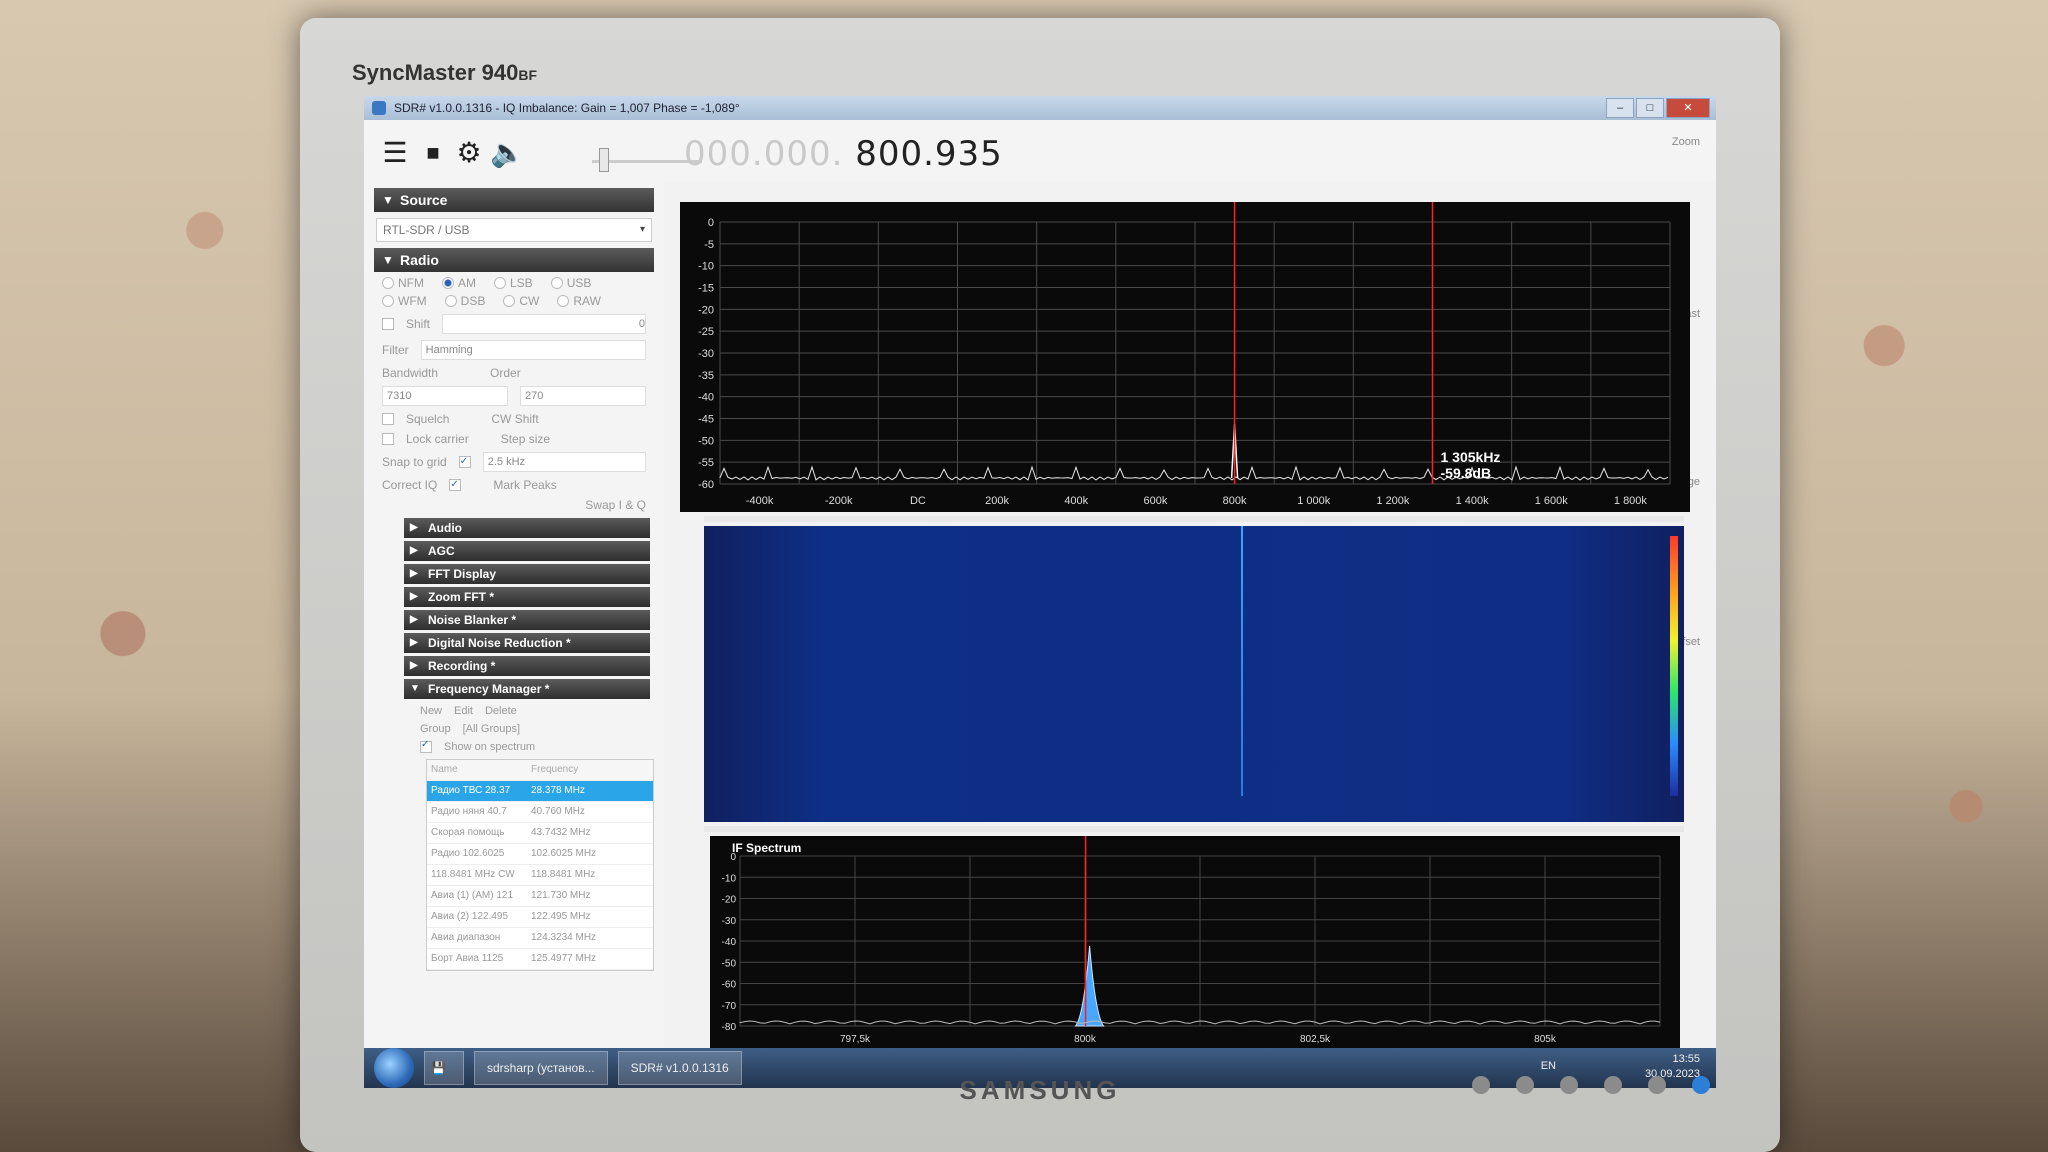 The image size is (2048, 1152). I want to click on table-row: Авиа (2) 122.495 122.495 MHz, so click(540, 917).